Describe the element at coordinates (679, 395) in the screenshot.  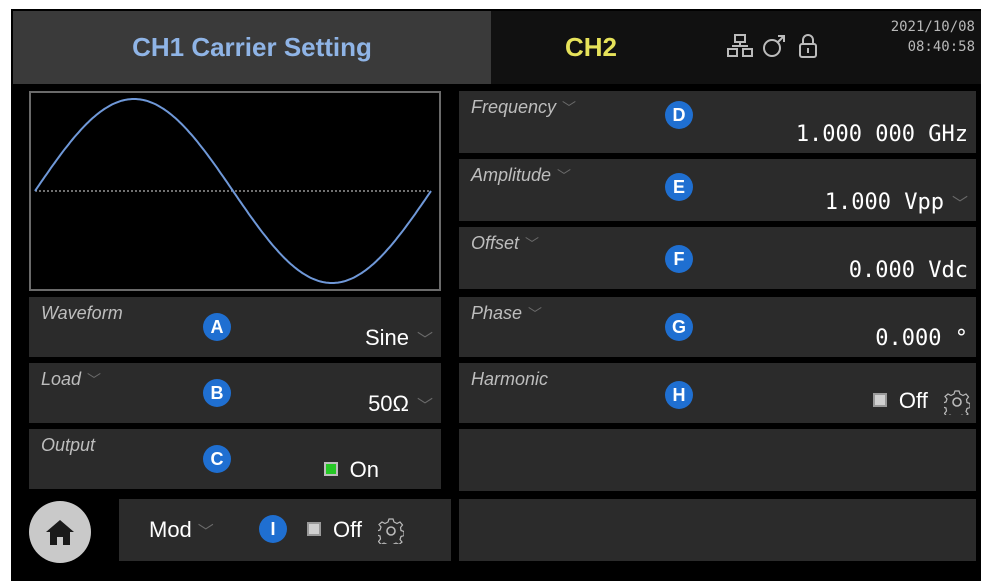
I see `badge-h: H` at that location.